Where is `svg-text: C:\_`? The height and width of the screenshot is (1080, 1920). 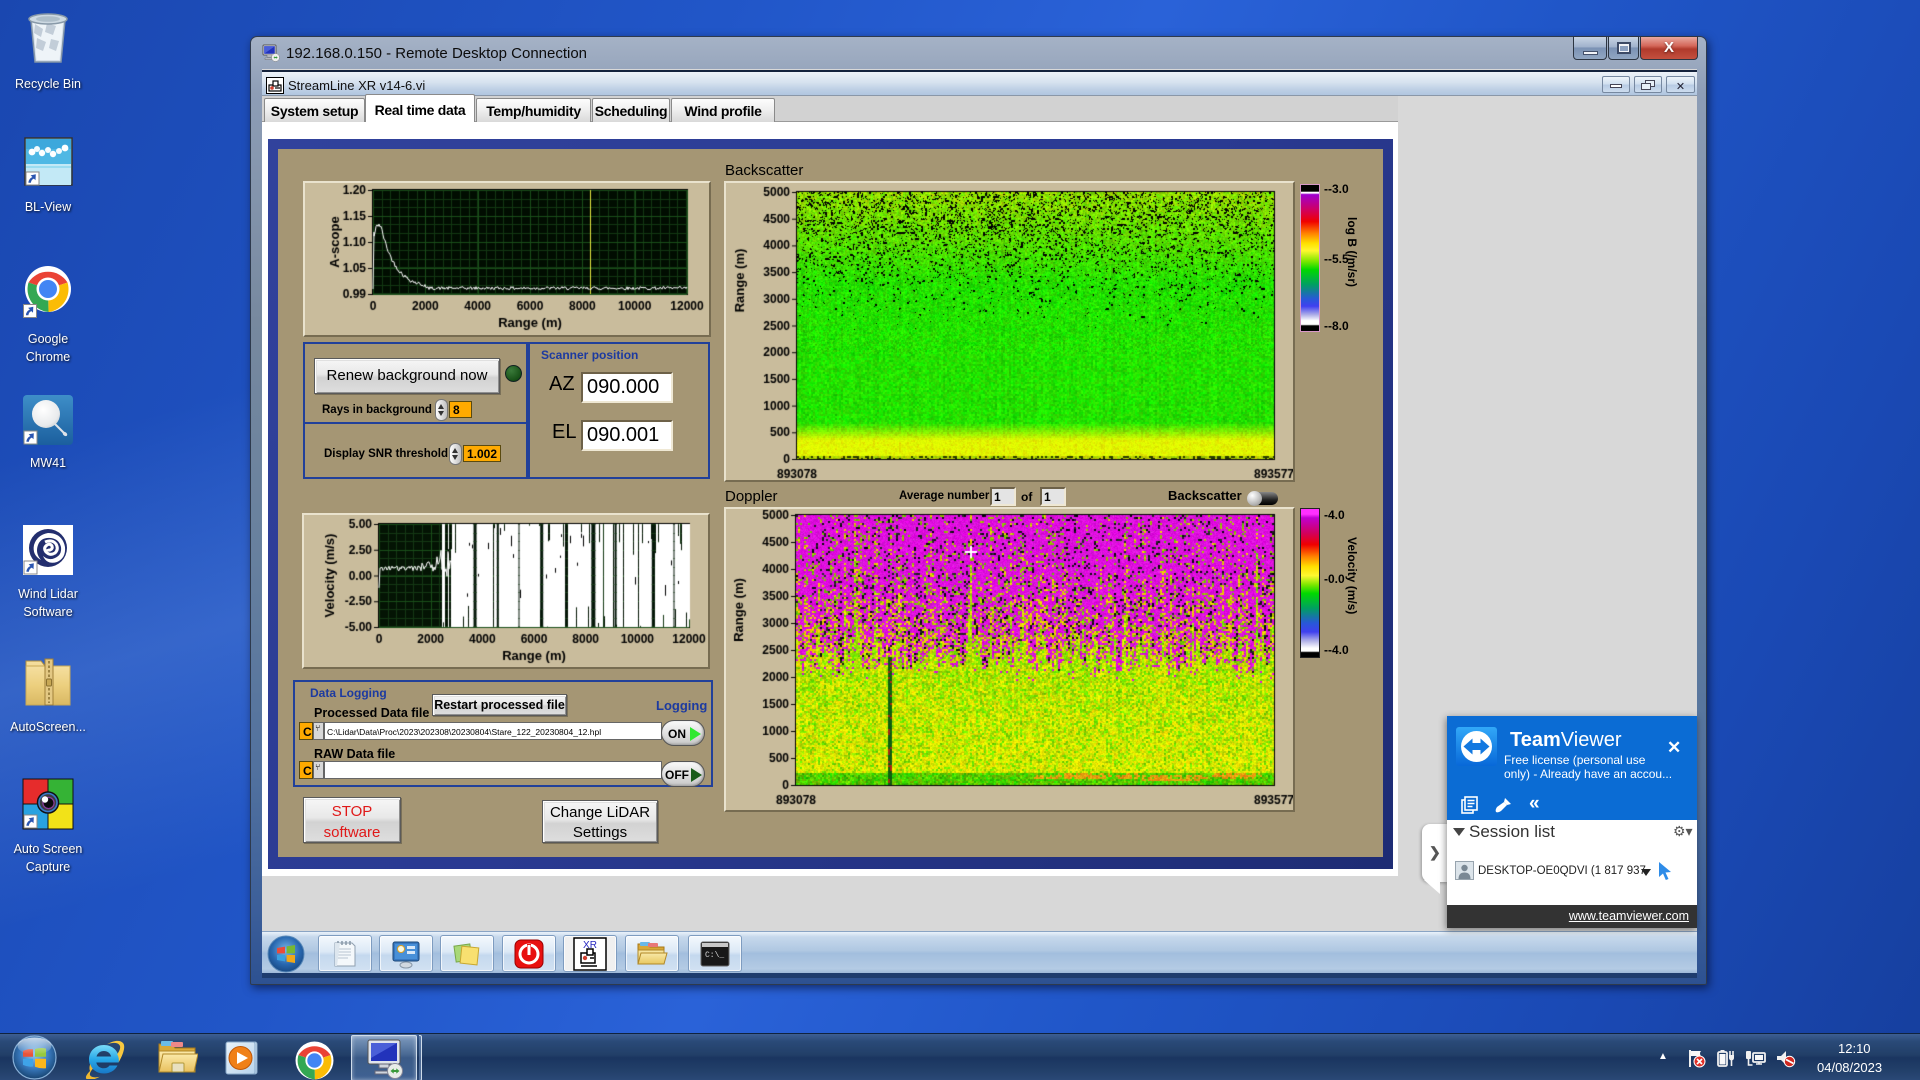
svg-text: C:\_ is located at coordinates (714, 955).